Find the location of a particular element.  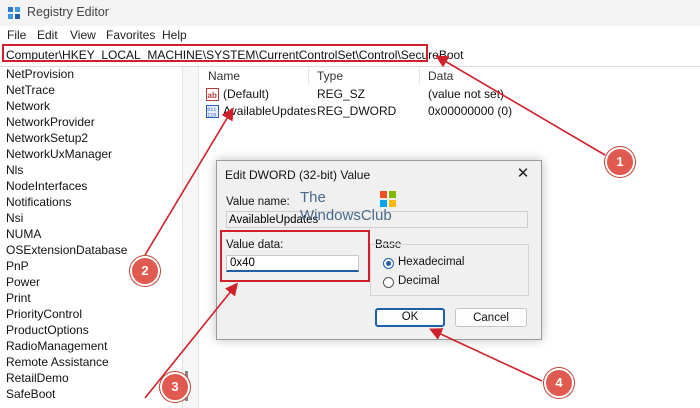

address-highlight-box is located at coordinates (215, 53).